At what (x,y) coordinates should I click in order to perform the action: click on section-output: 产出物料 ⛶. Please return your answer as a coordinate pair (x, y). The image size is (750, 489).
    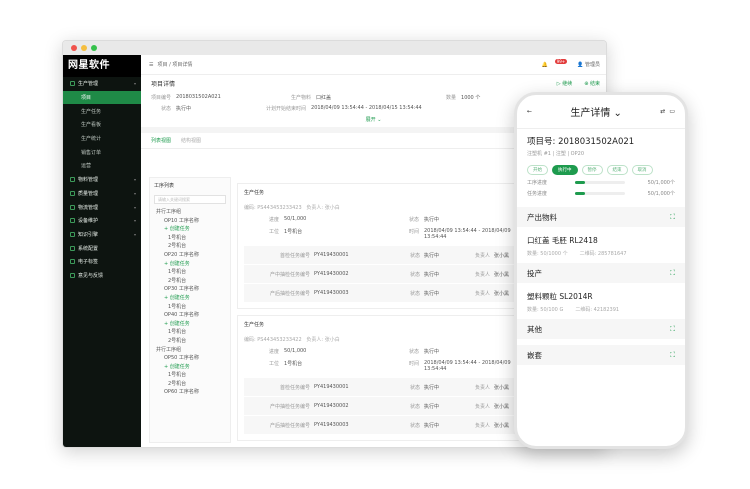
    Looking at the image, I should click on (601, 217).